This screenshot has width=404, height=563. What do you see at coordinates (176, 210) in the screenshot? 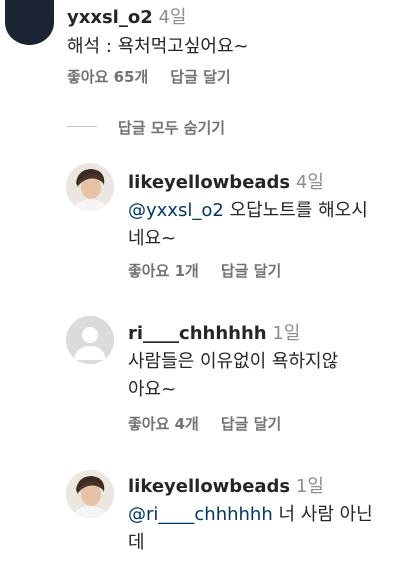
I see `mention-link: @yxxsl_o2` at bounding box center [176, 210].